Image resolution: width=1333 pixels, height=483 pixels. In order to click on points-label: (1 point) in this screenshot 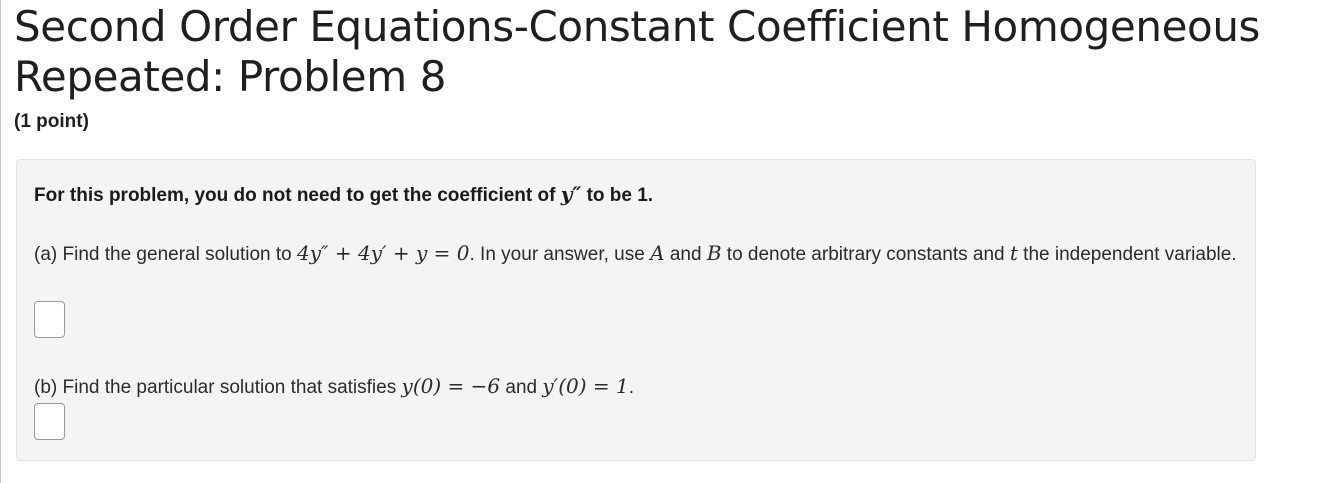, I will do `click(51, 121)`.